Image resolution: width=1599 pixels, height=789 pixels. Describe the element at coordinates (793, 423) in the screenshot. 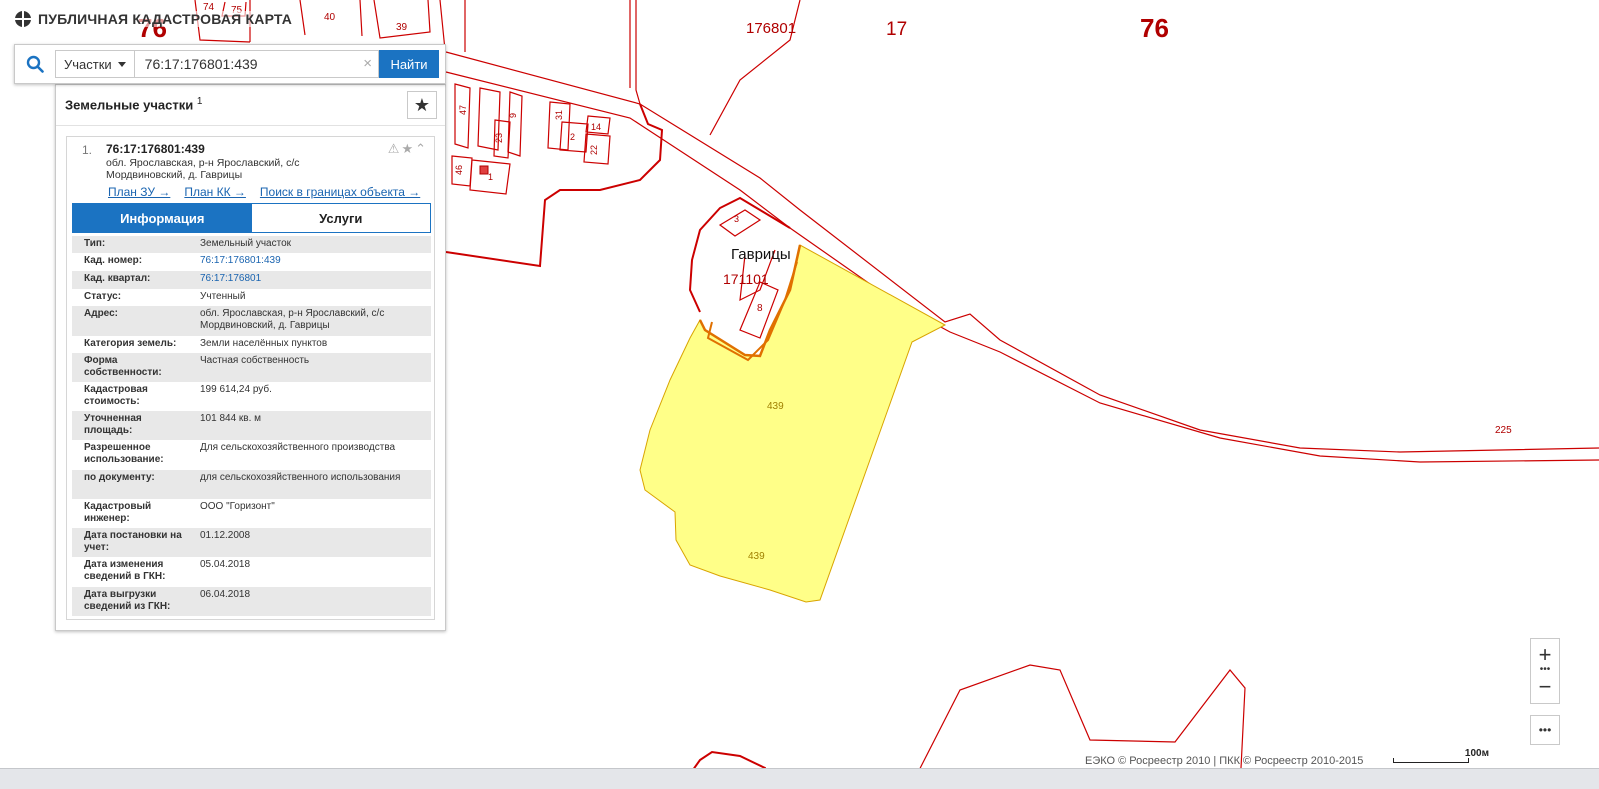

I see `parcel-439-fill` at that location.